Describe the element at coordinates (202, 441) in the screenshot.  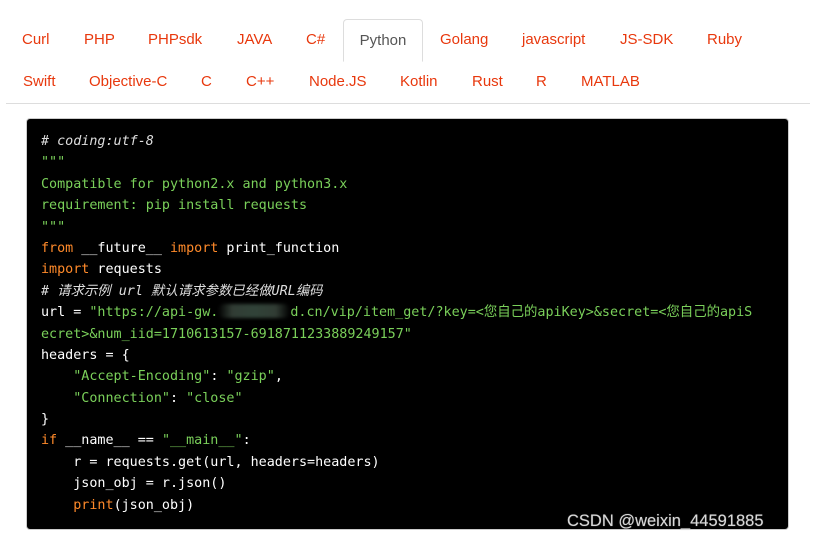
I see `code-string: "__main__"` at that location.